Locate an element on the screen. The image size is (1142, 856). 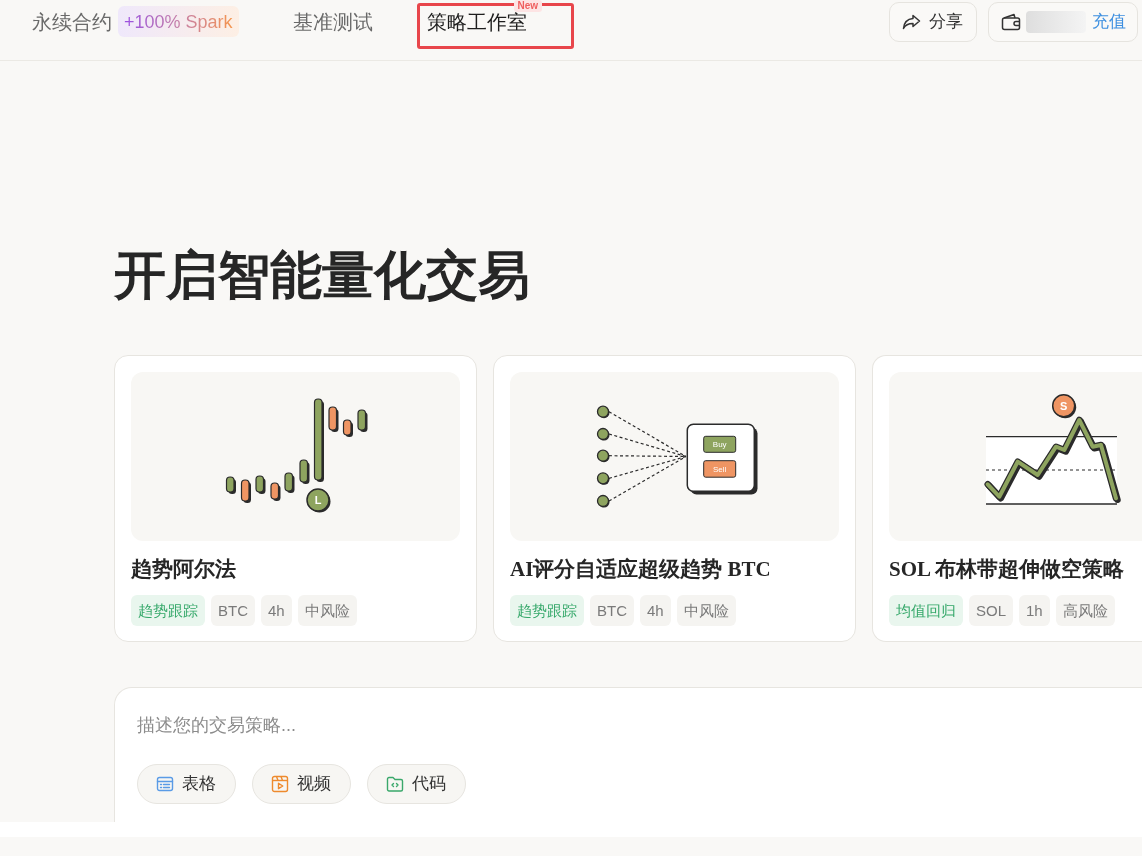
attachment-button: 视频 is located at coordinates (301, 784).